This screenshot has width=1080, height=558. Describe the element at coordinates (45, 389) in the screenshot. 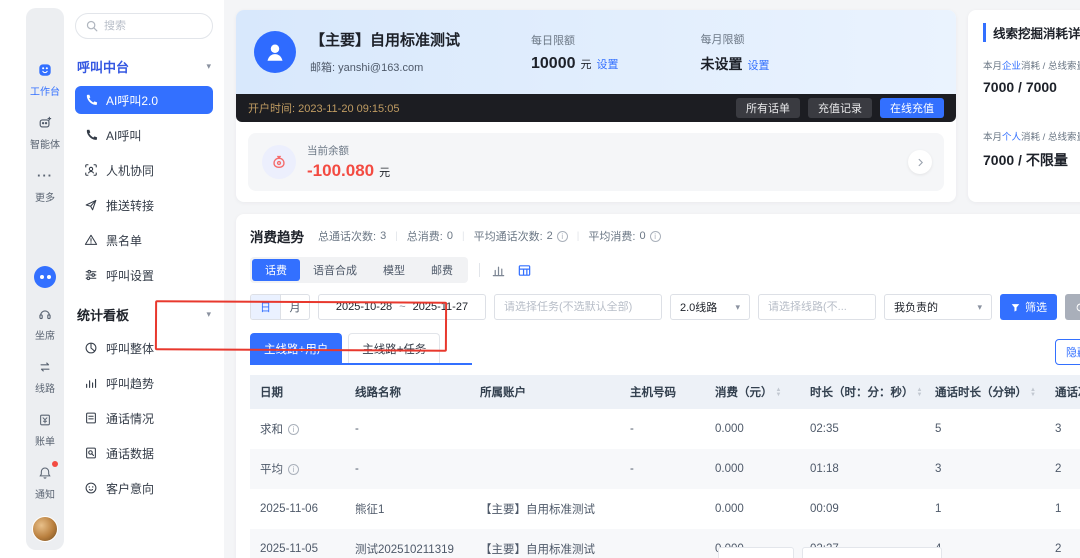

I see `rail-label-line: 线路` at that location.